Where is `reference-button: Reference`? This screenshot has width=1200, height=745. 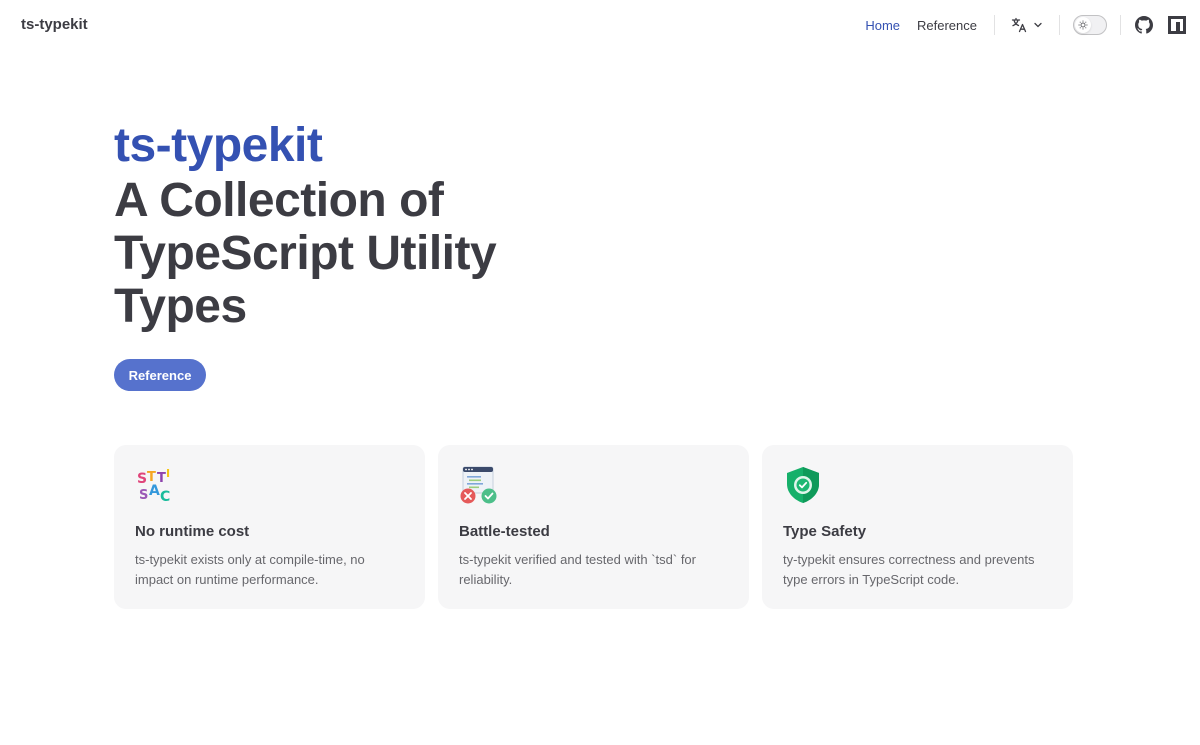
reference-button: Reference is located at coordinates (160, 375).